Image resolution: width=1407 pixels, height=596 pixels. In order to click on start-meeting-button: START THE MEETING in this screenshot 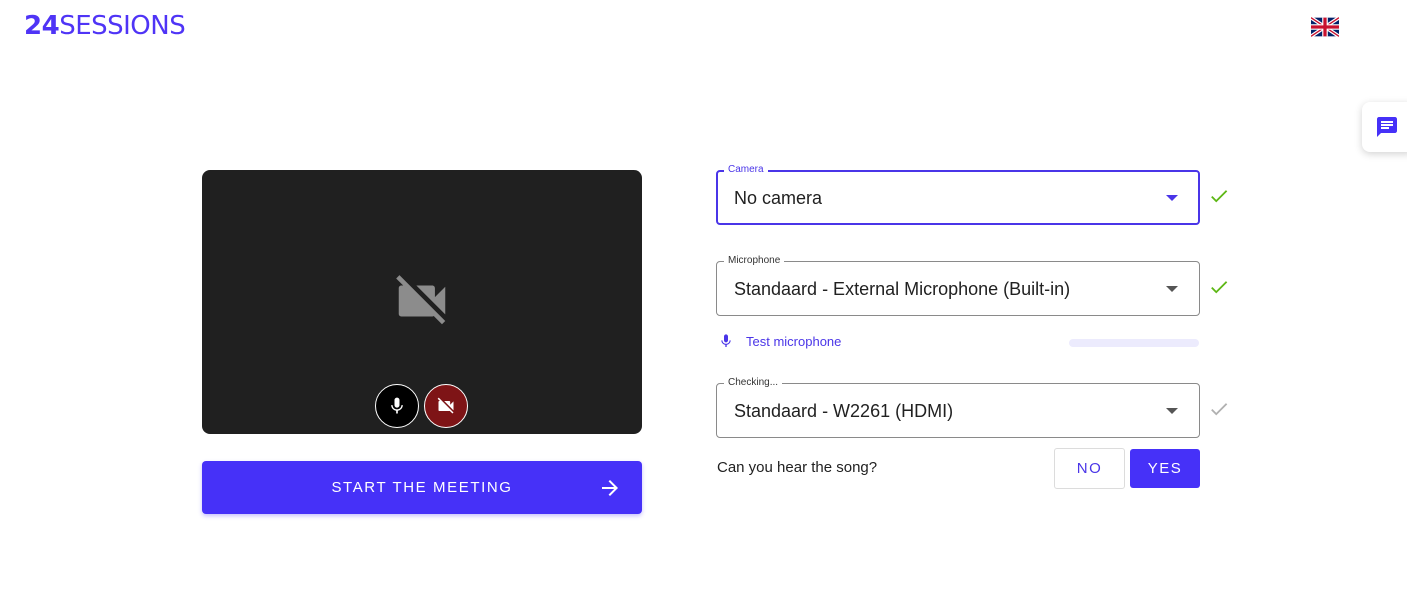, I will do `click(422, 487)`.